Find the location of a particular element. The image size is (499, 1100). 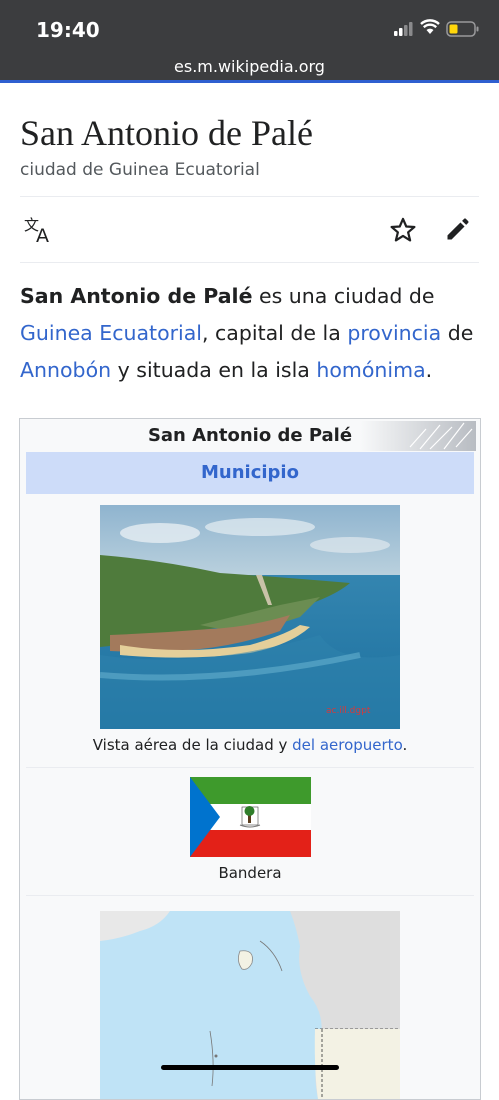

page-load-progress is located at coordinates (249, 81).